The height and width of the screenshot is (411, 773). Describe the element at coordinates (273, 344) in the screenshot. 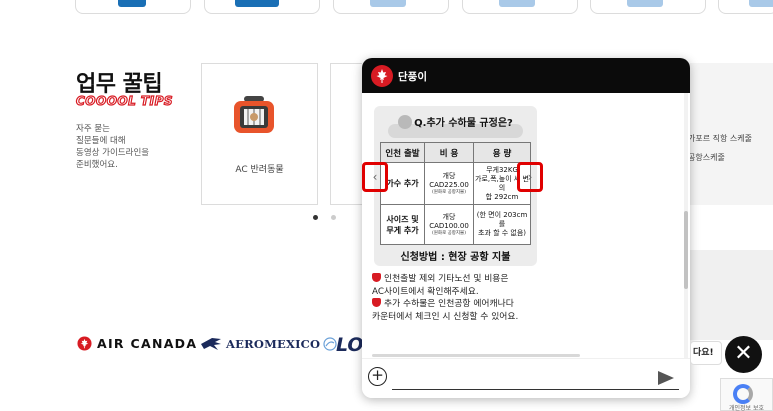

I see `brand-aeromexico-text: AEROMEXICO` at that location.